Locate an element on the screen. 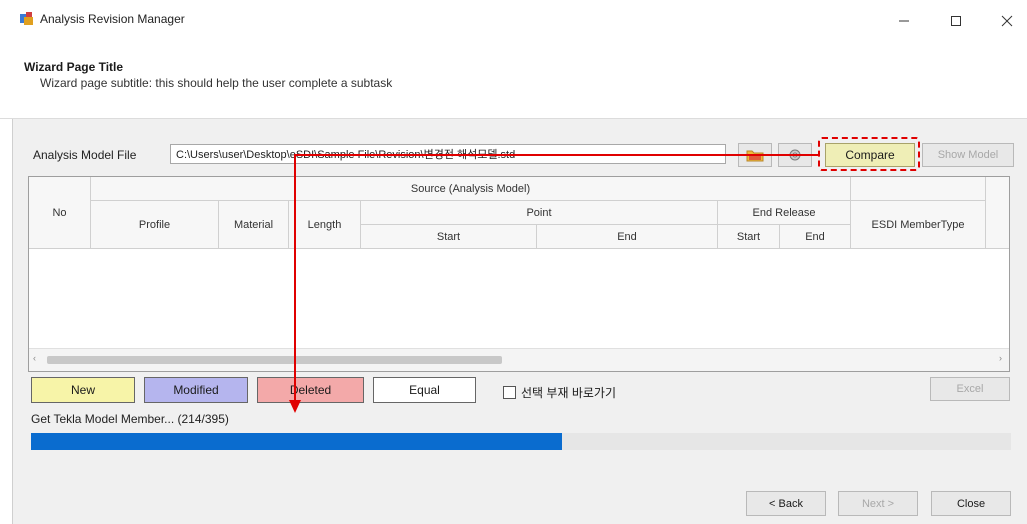  close-button: Close is located at coordinates (971, 503).